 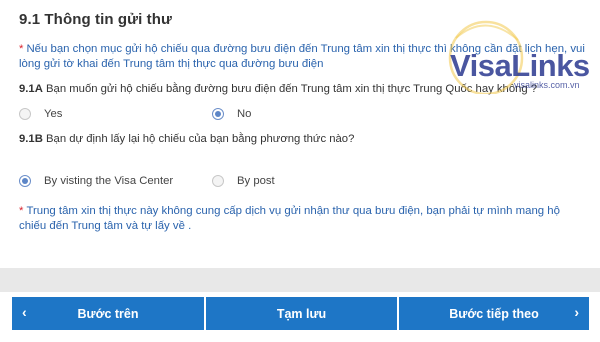 What do you see at coordinates (95, 19) in the screenshot?
I see `section-title: 9.1 Thông tin gửi thư` at bounding box center [95, 19].